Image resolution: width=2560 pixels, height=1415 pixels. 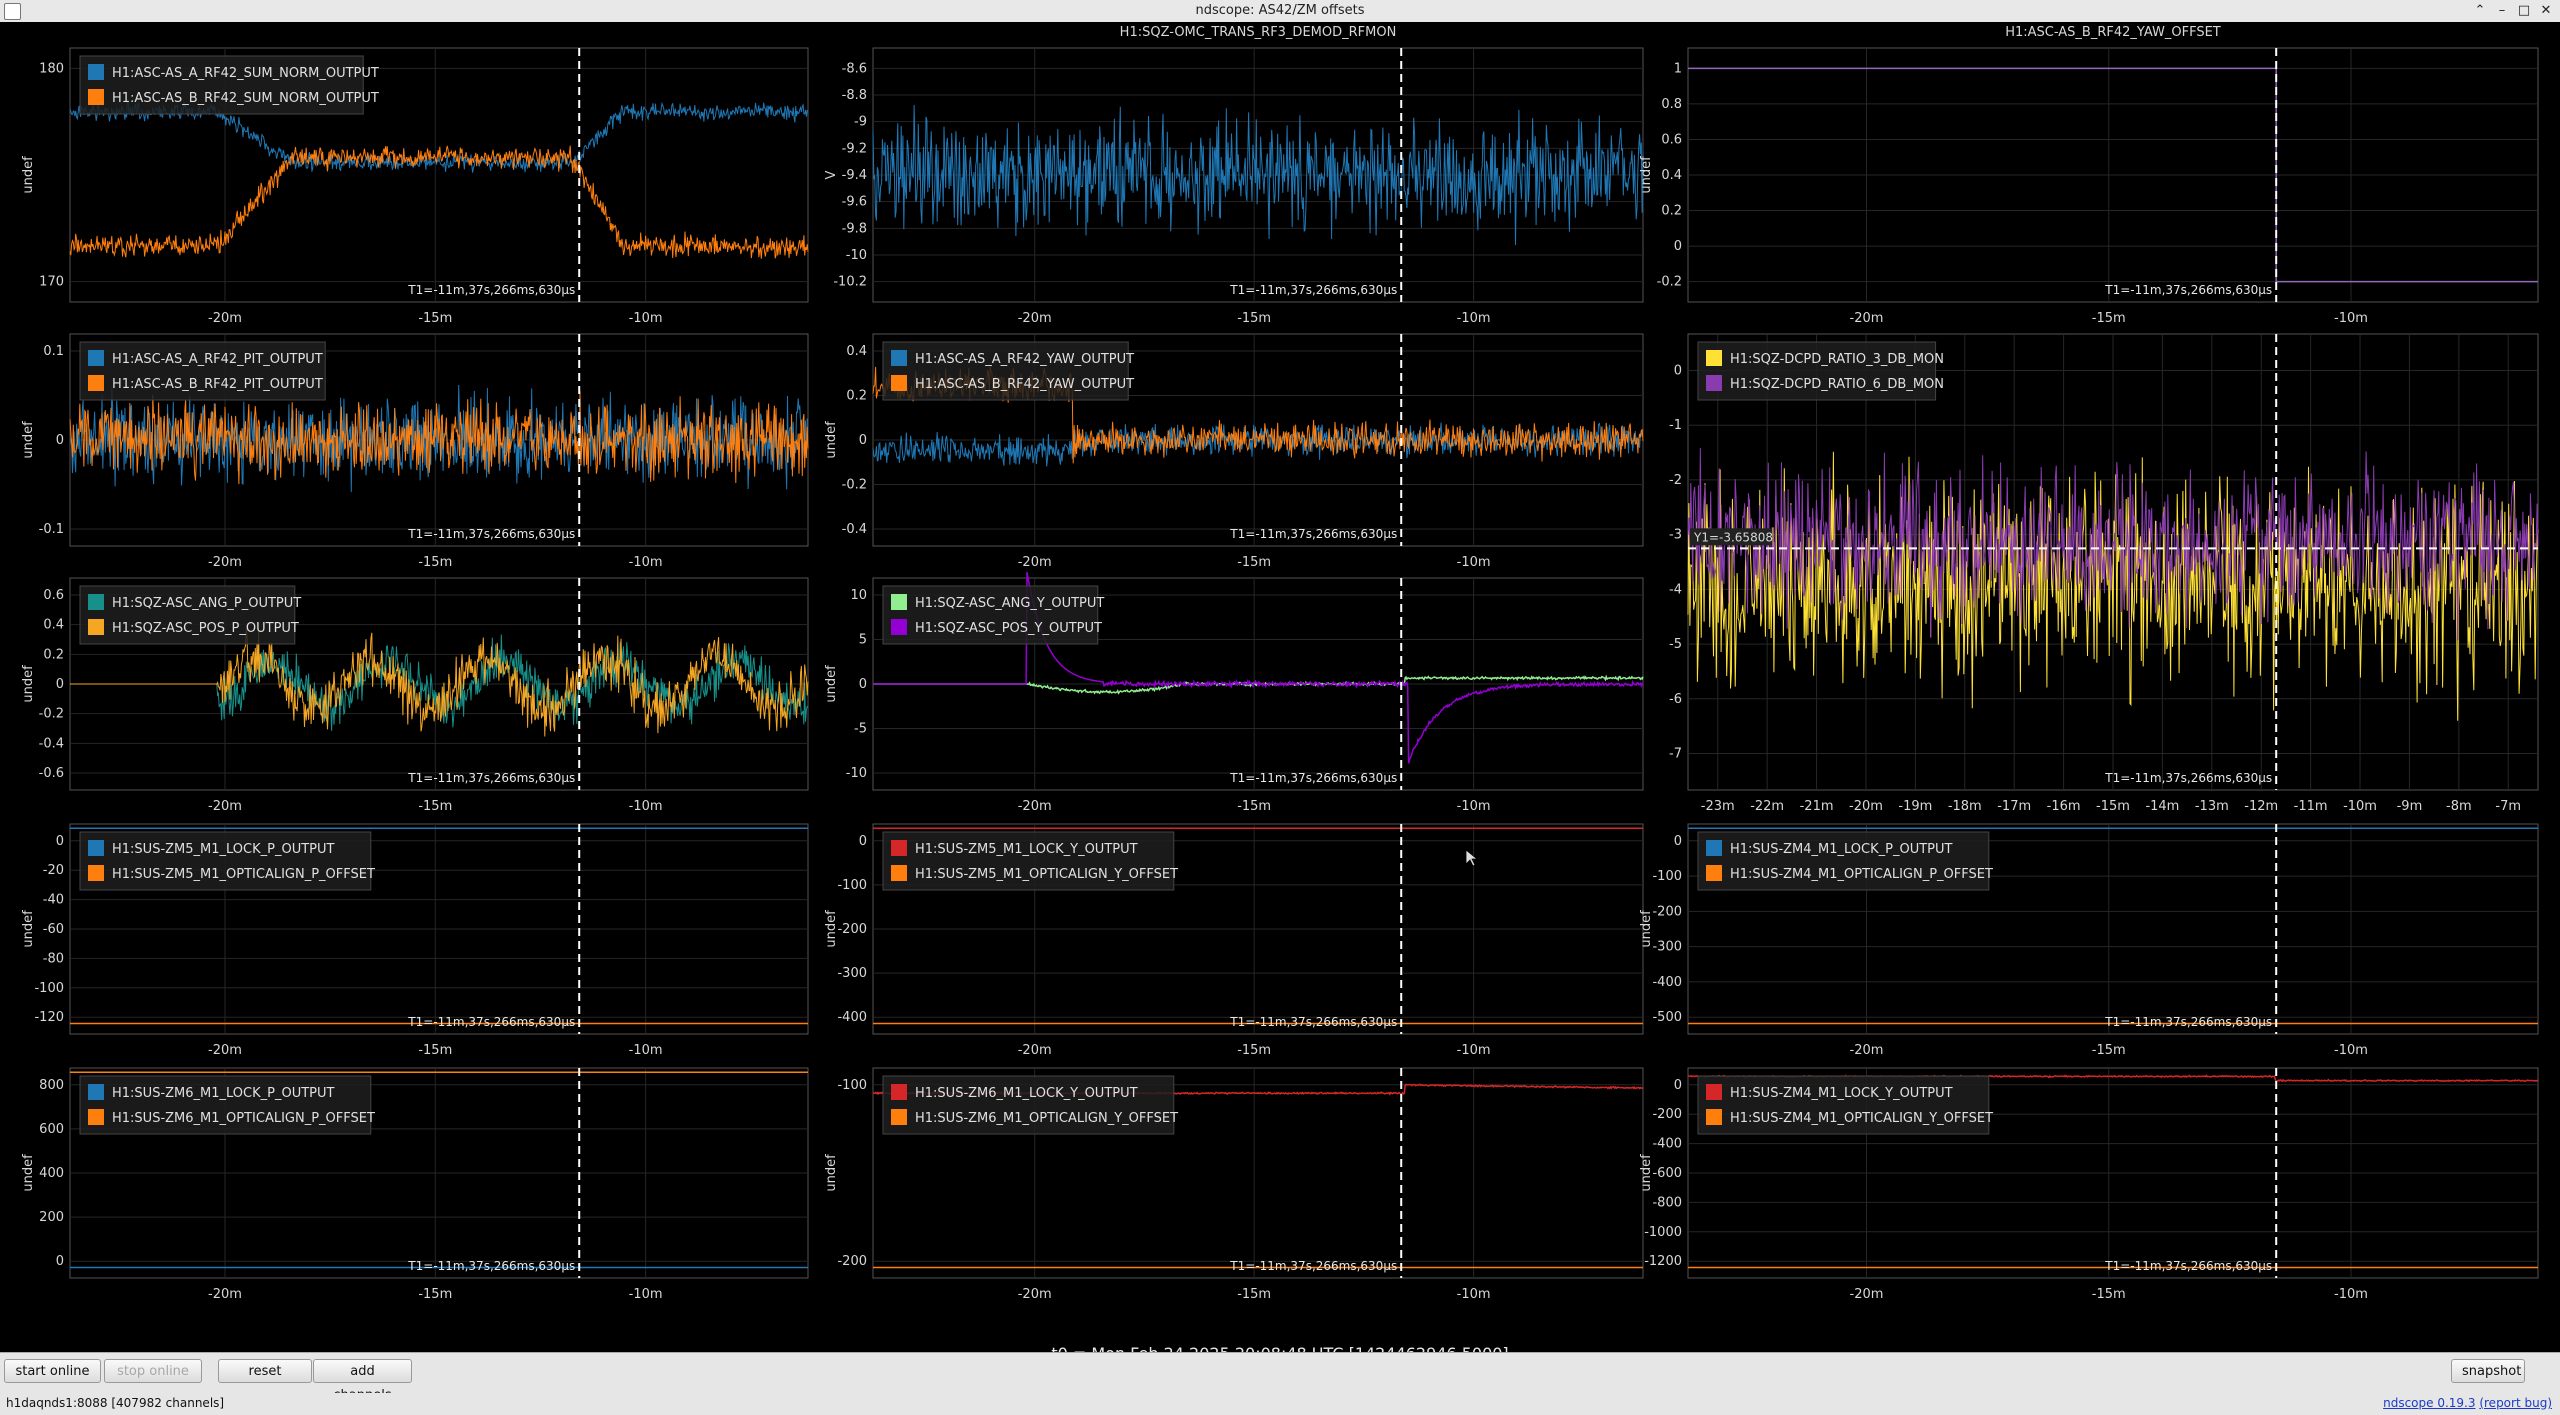 I want to click on y-tick-label: -300, so click(x=852, y=973).